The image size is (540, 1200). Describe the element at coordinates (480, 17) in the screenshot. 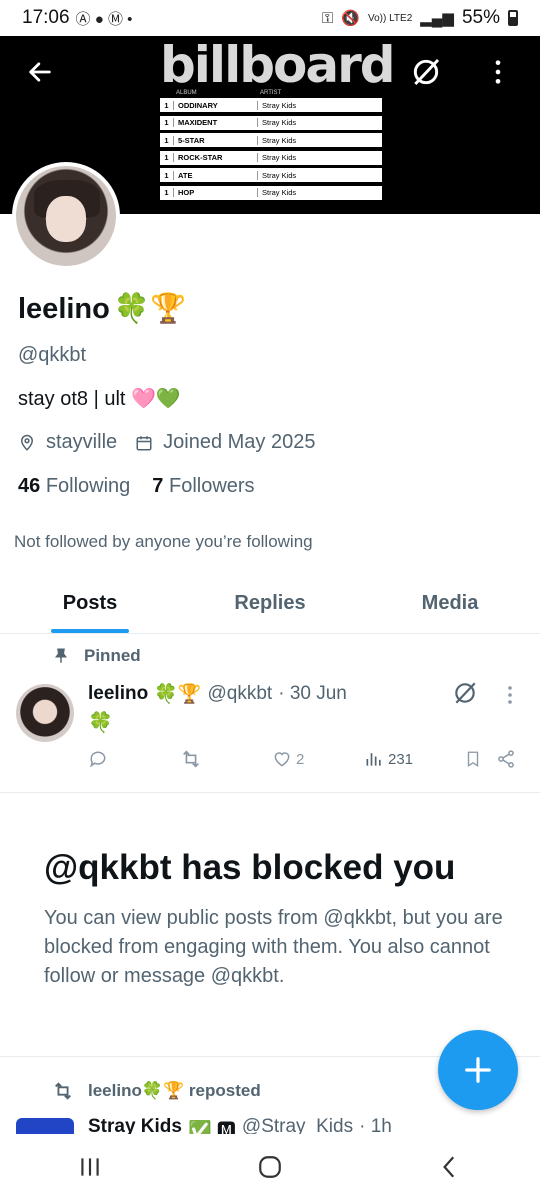

I see `battery-percent: 55%` at that location.